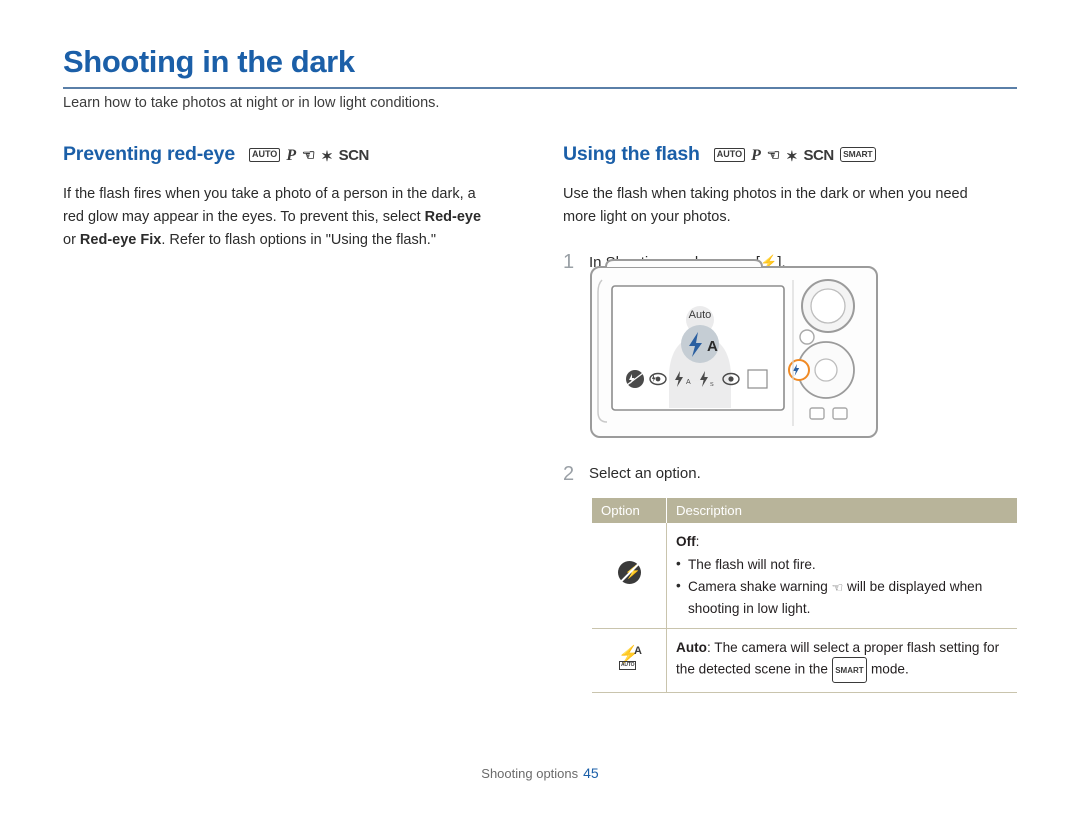  Describe the element at coordinates (149, 154) in the screenshot. I see `left-section-title: Preventing red-eye` at that location.